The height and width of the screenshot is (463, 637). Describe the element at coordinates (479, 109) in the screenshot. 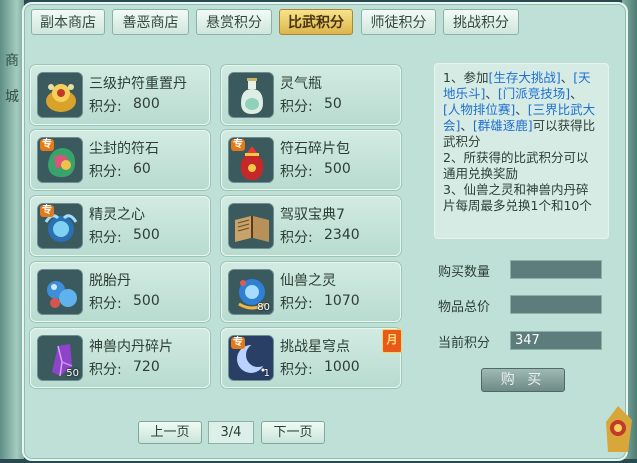

I see `event-link-ranking: [人物排位赛]` at that location.